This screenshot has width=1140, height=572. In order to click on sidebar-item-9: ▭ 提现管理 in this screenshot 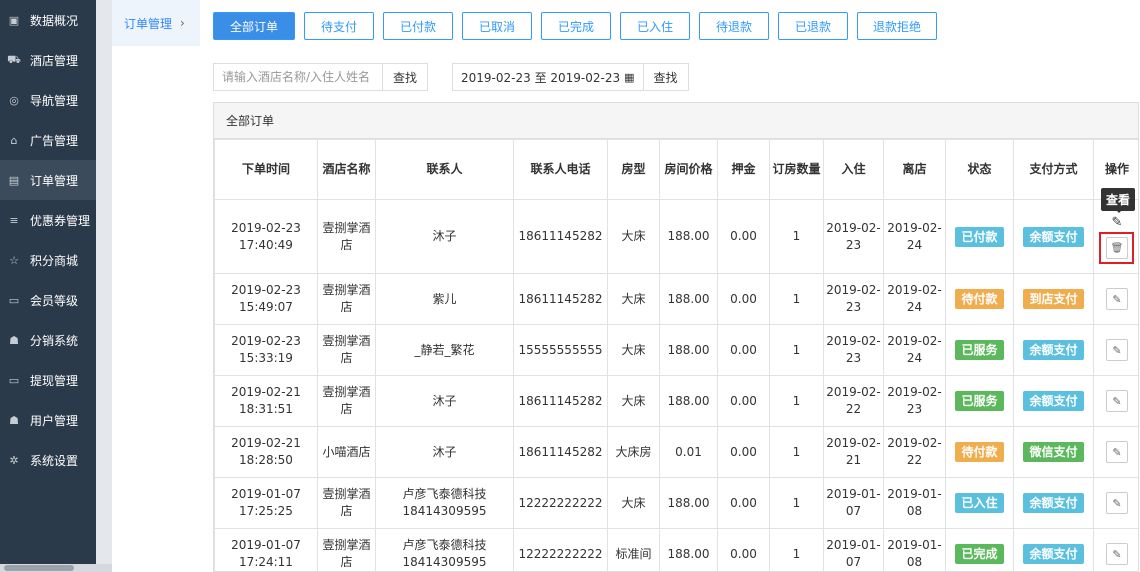, I will do `click(48, 380)`.